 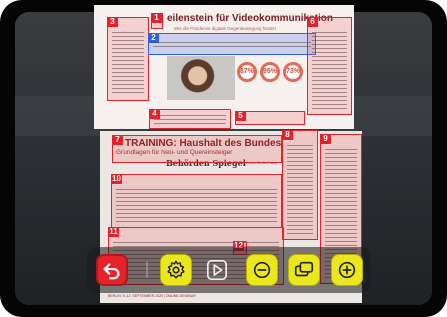 What do you see at coordinates (287, 135) in the screenshot?
I see `region-number: 8` at bounding box center [287, 135].